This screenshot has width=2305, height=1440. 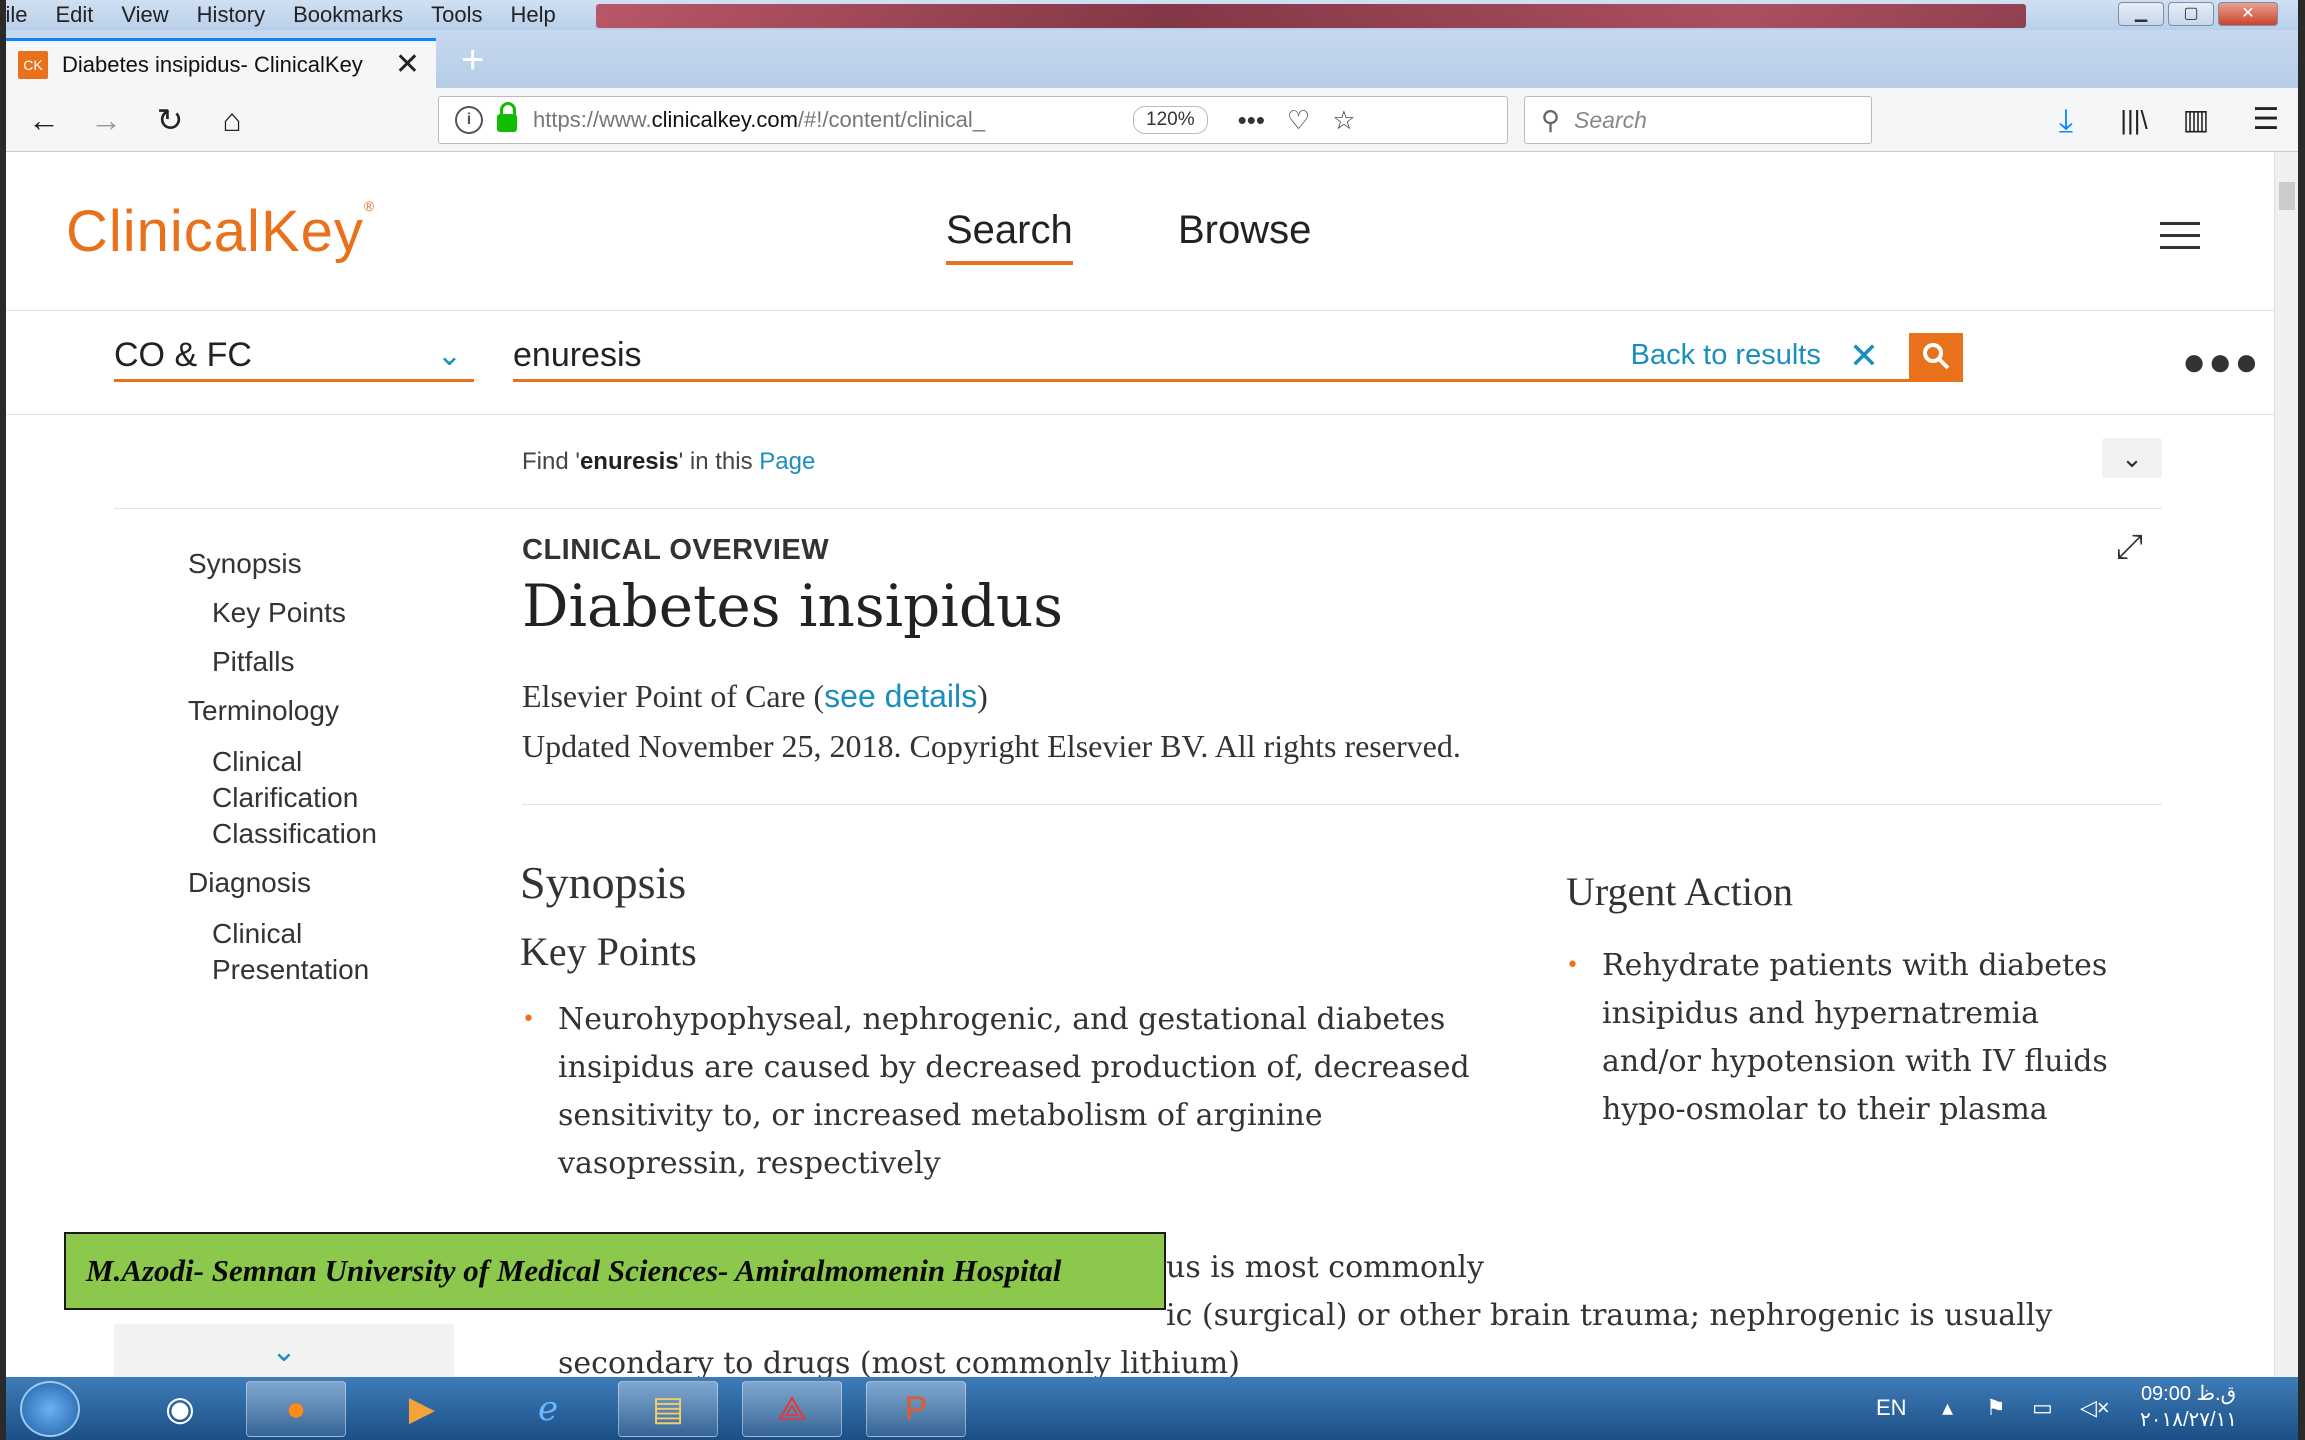 I want to click on menu-file: File, so click(x=21, y=15).